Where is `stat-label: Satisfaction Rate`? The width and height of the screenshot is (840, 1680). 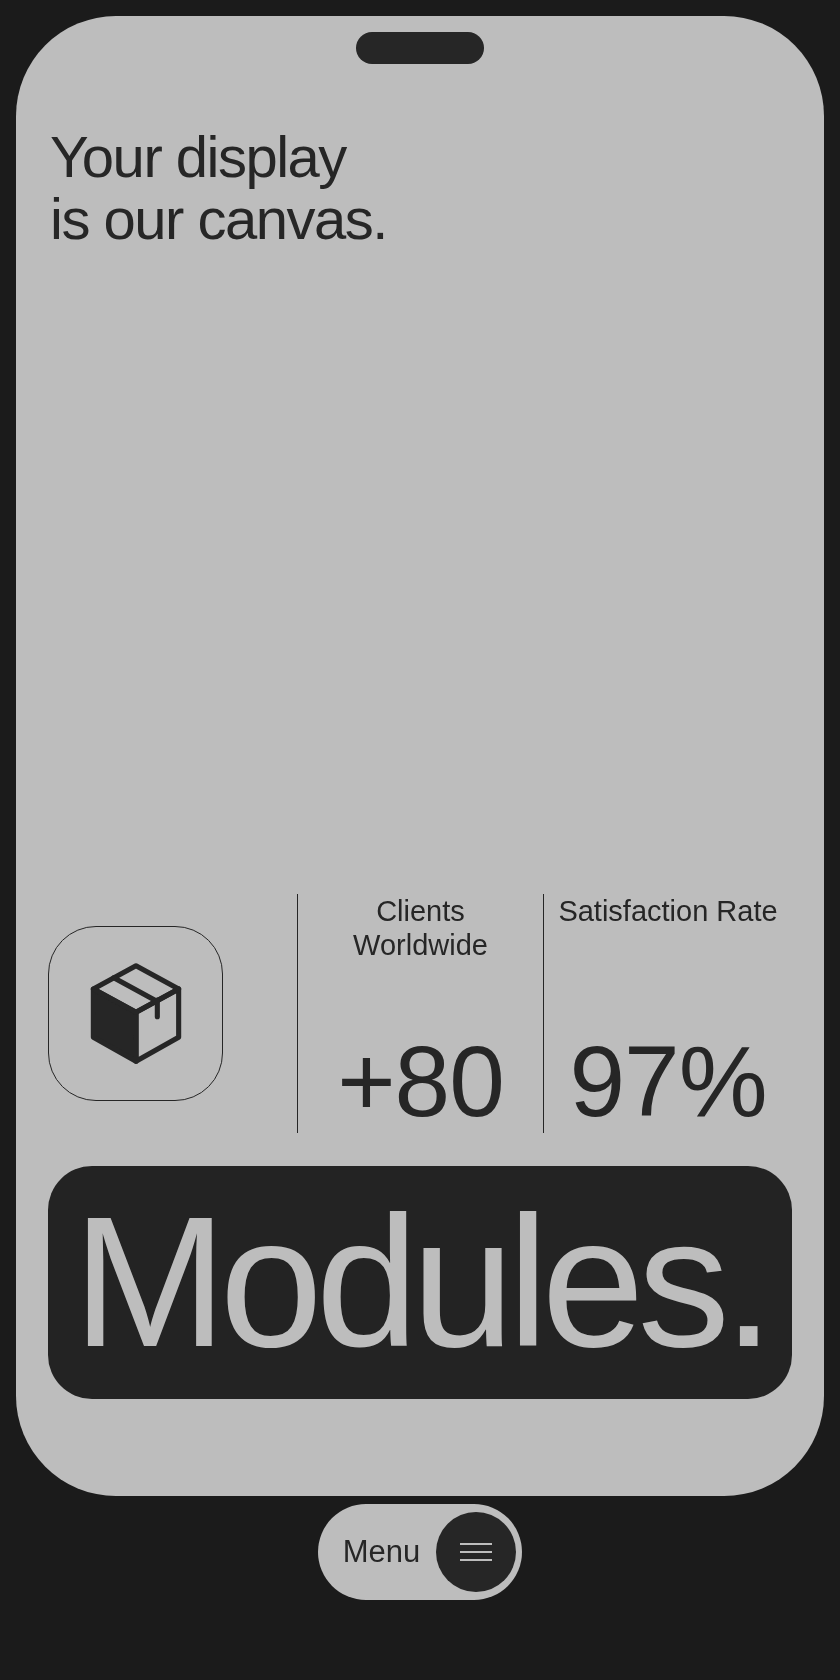 stat-label: Satisfaction Rate is located at coordinates (668, 911).